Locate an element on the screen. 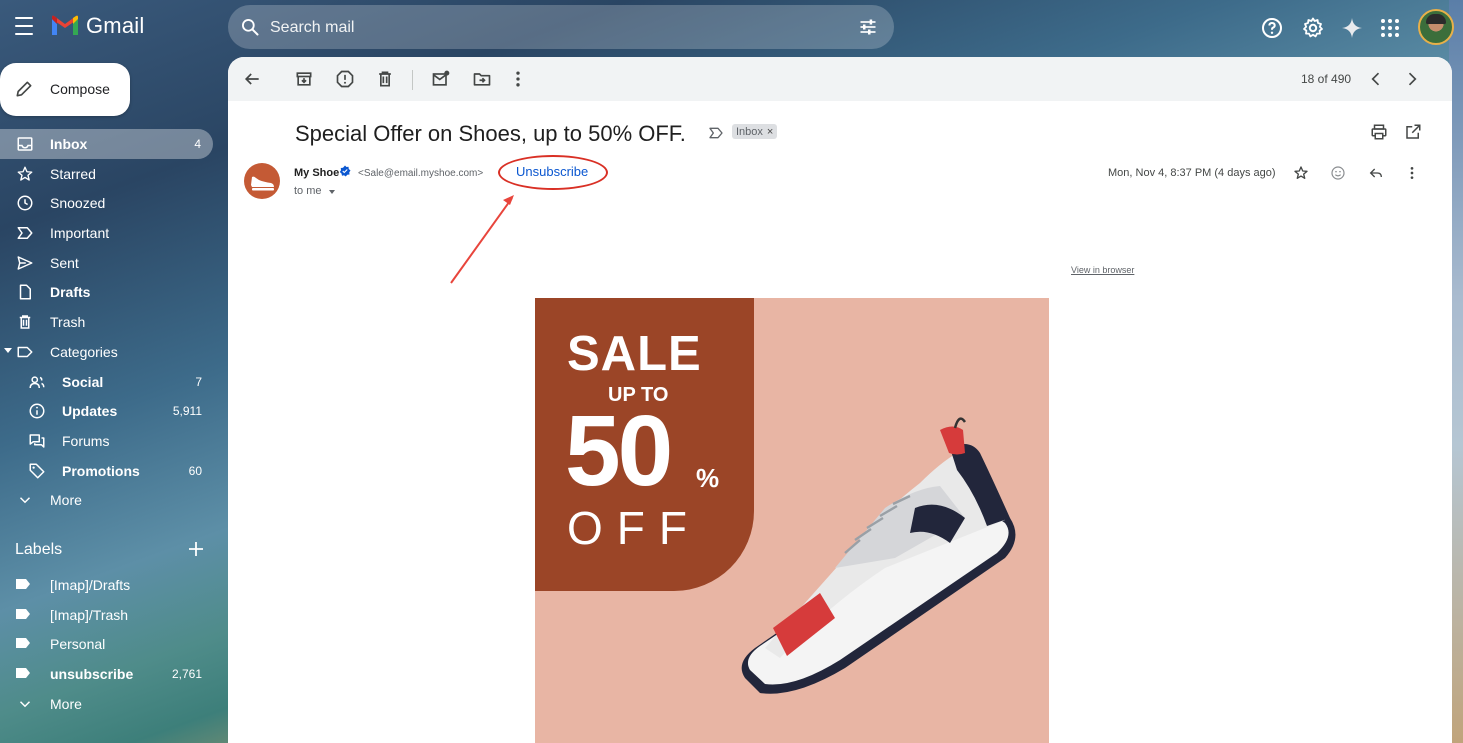 The width and height of the screenshot is (1463, 743). sidebar-item-promotions: Promotions 60 is located at coordinates (114, 471).